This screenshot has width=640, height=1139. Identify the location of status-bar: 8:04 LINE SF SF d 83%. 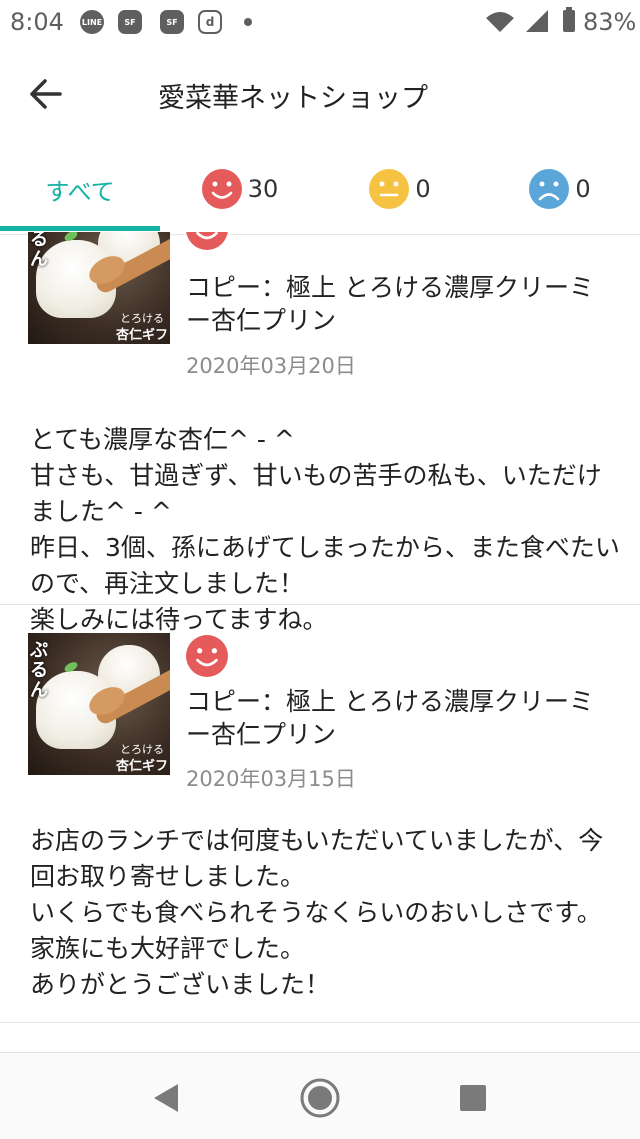
(320, 23).